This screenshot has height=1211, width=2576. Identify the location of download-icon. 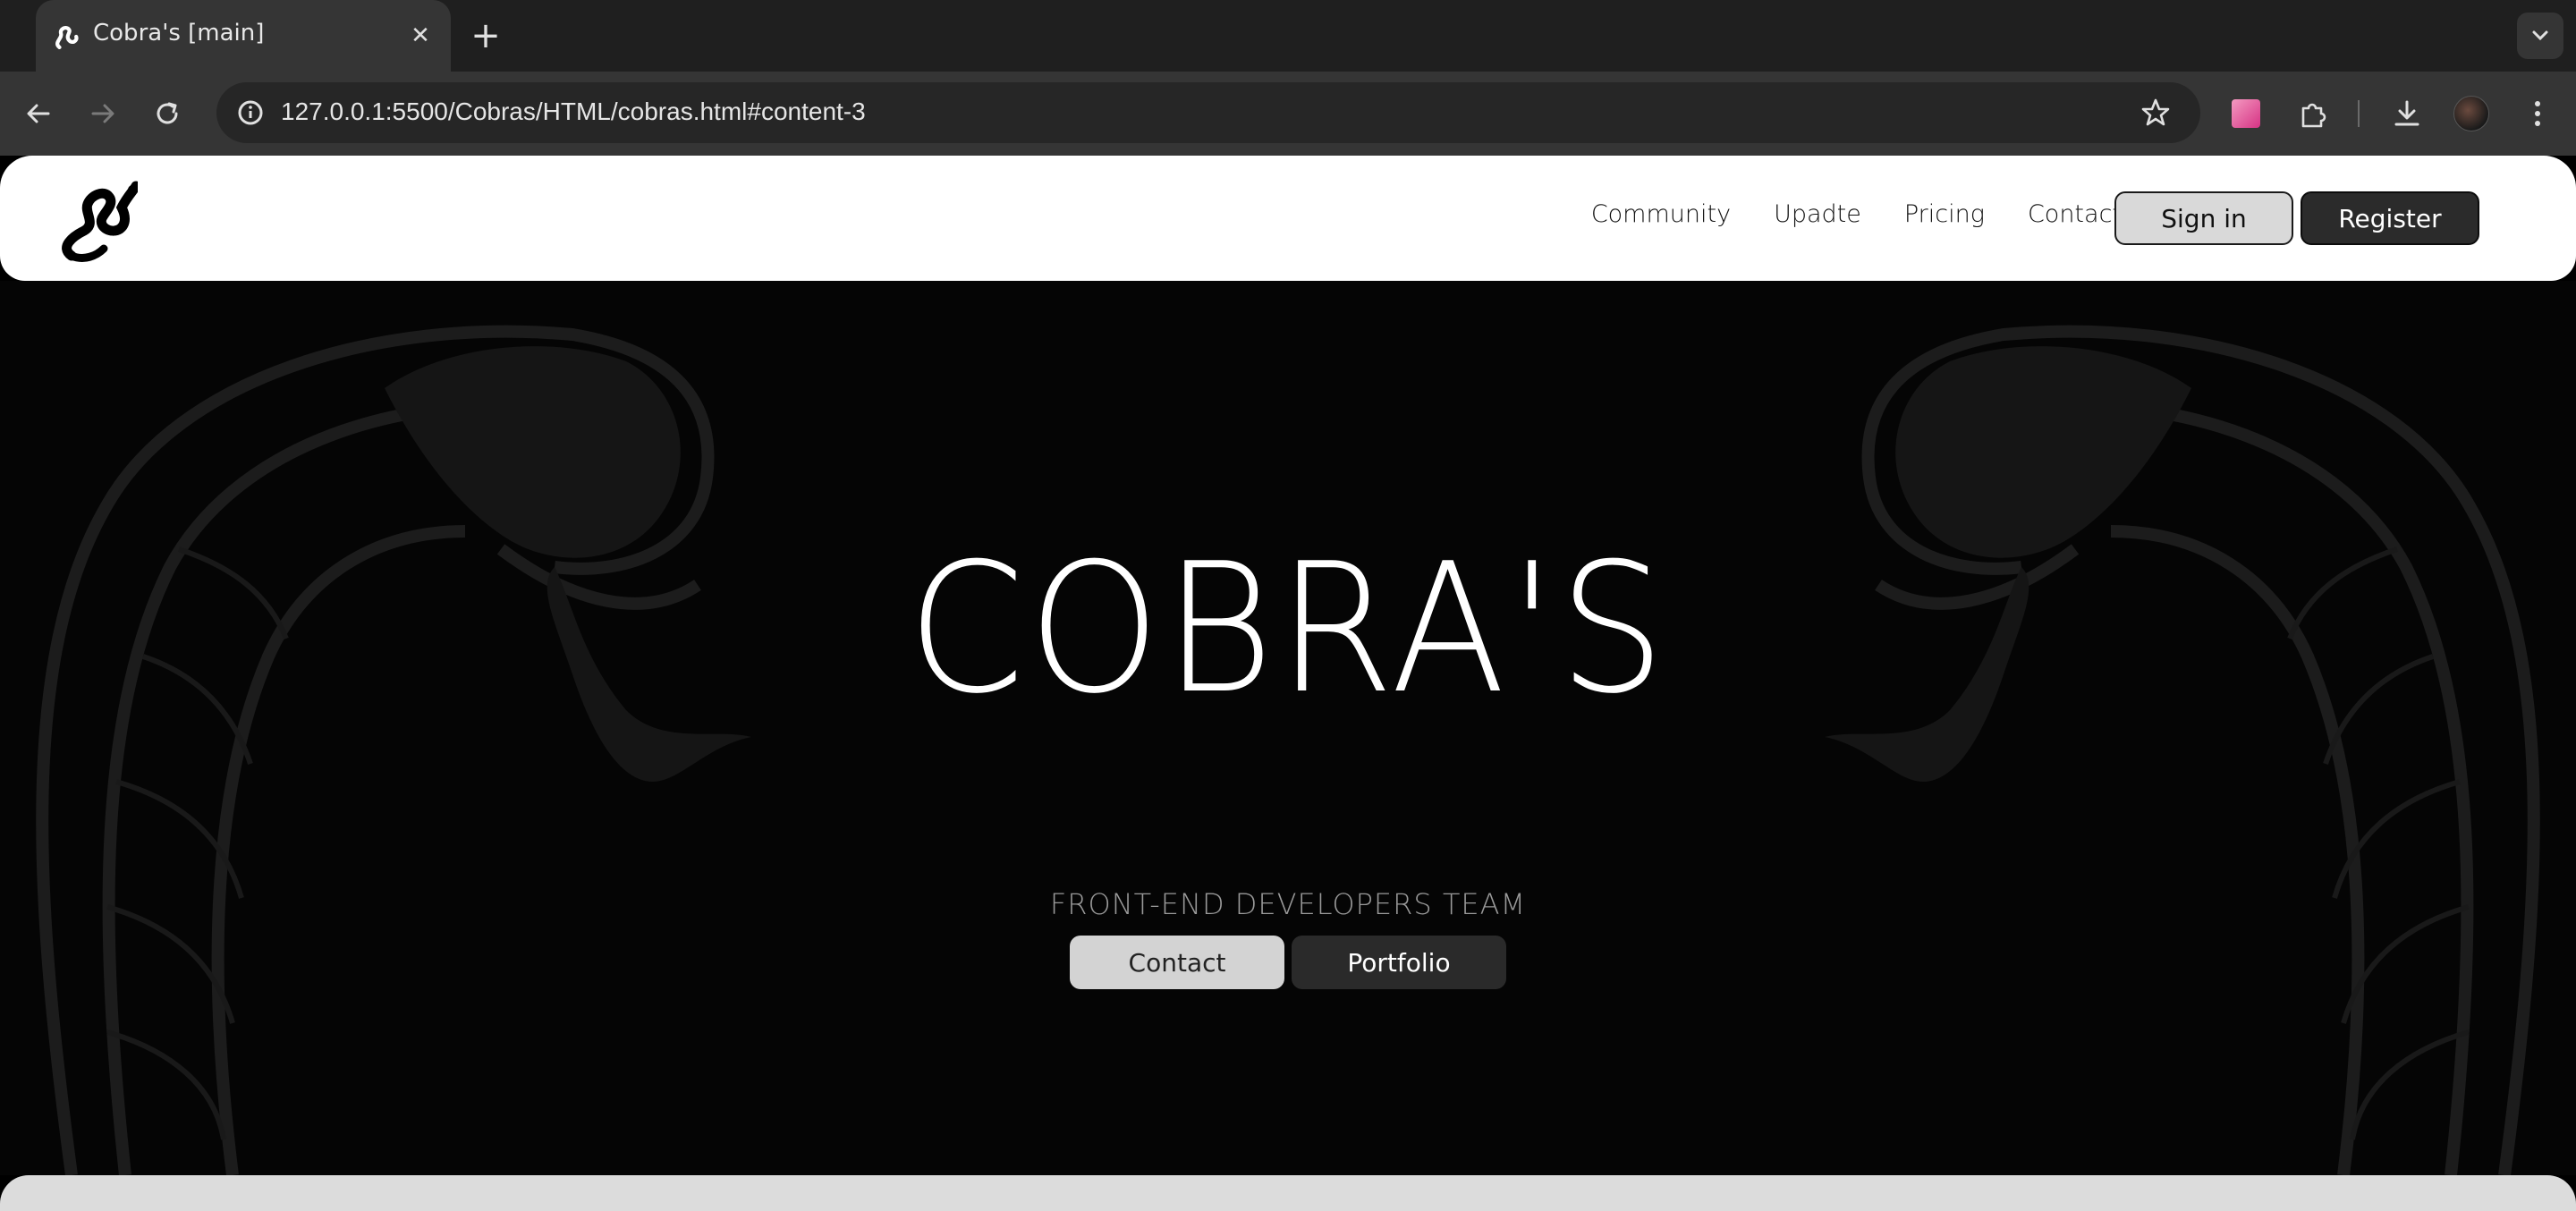
(2407, 113).